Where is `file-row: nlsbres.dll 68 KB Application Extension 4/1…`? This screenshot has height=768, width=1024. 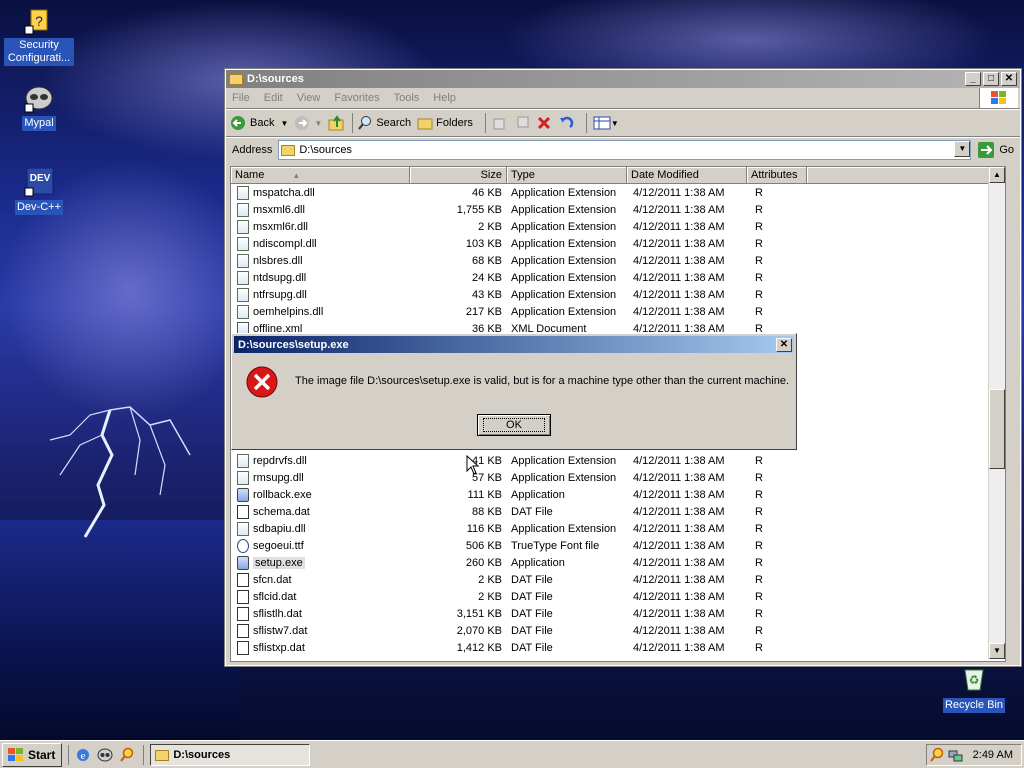 file-row: nlsbres.dll 68 KB Application Extension 4/1… is located at coordinates (618, 260).